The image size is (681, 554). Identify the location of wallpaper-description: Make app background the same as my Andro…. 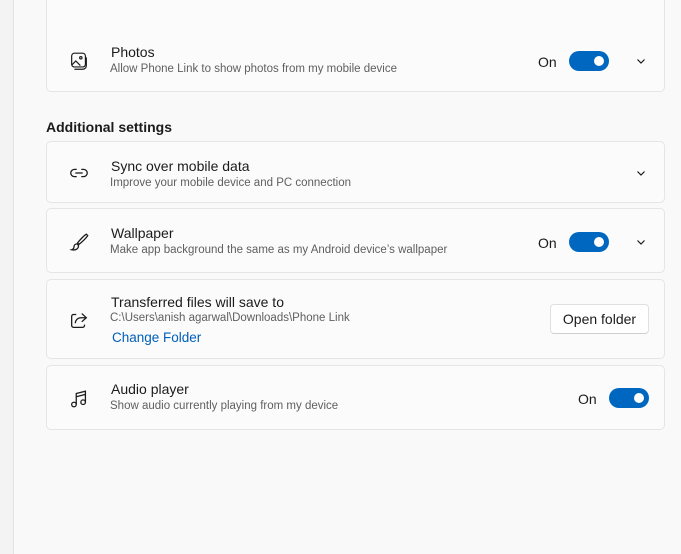
(279, 250).